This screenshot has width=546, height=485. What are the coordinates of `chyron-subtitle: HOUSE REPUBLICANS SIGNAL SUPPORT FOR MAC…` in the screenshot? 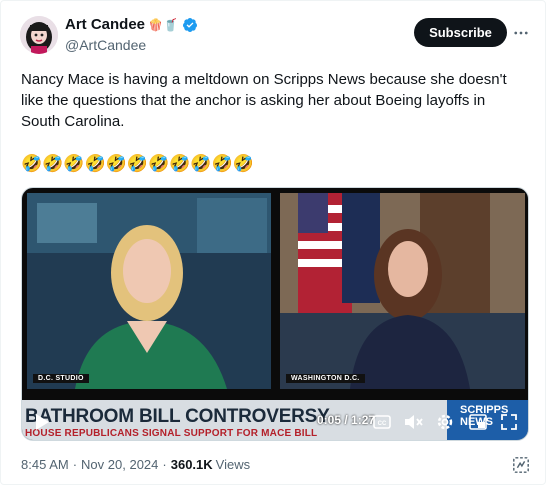 It's located at (171, 433).